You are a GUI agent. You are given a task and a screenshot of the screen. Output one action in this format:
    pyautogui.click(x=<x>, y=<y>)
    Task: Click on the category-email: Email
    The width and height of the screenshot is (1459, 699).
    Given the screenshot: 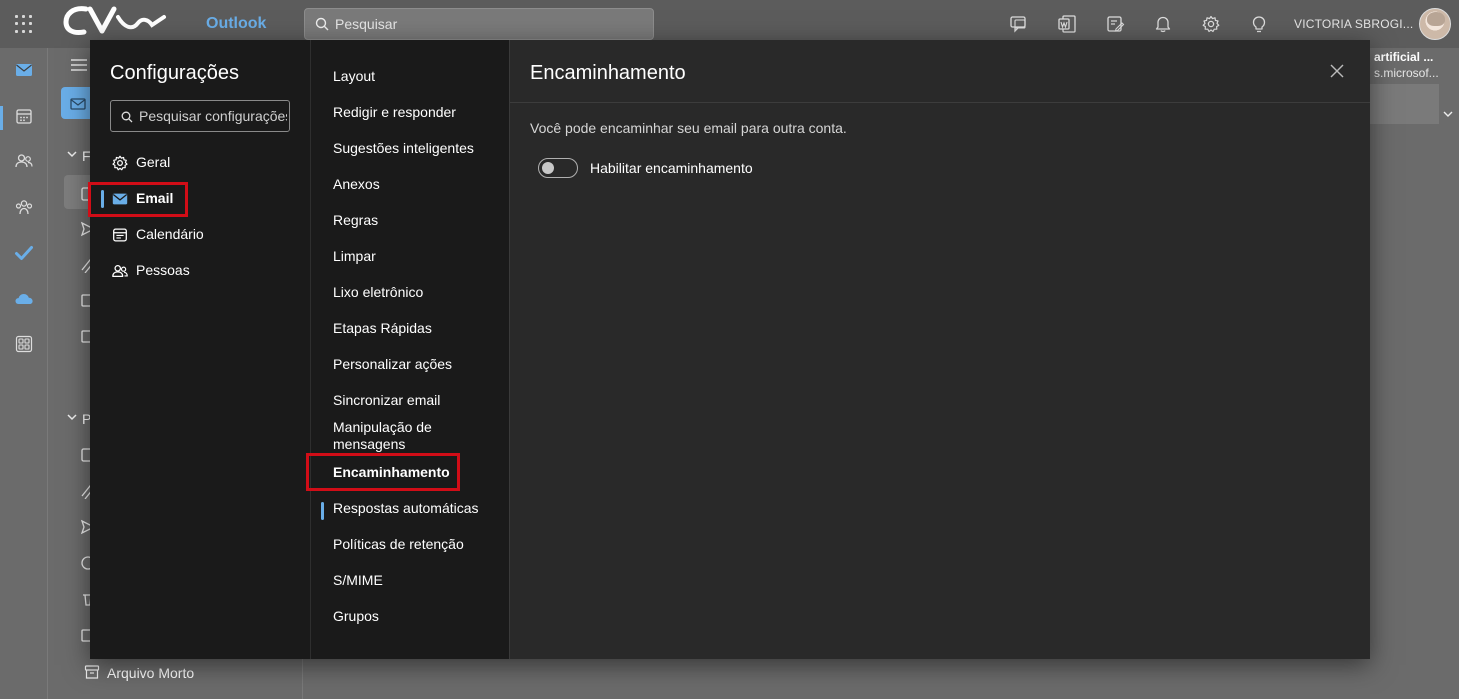 What is the action you would take?
    pyautogui.click(x=199, y=198)
    